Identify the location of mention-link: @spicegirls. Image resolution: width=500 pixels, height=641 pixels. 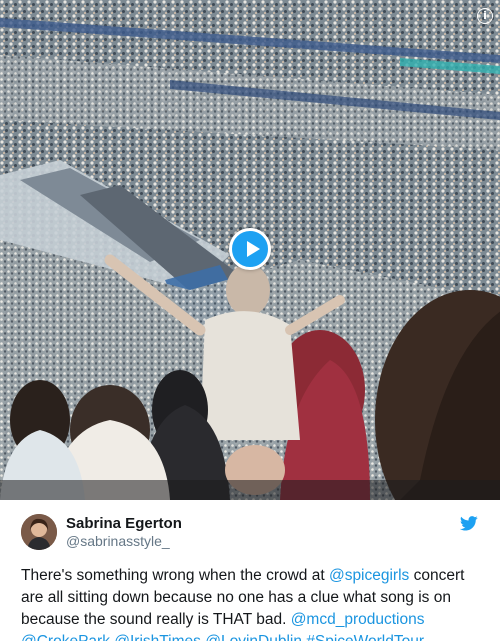
(369, 575).